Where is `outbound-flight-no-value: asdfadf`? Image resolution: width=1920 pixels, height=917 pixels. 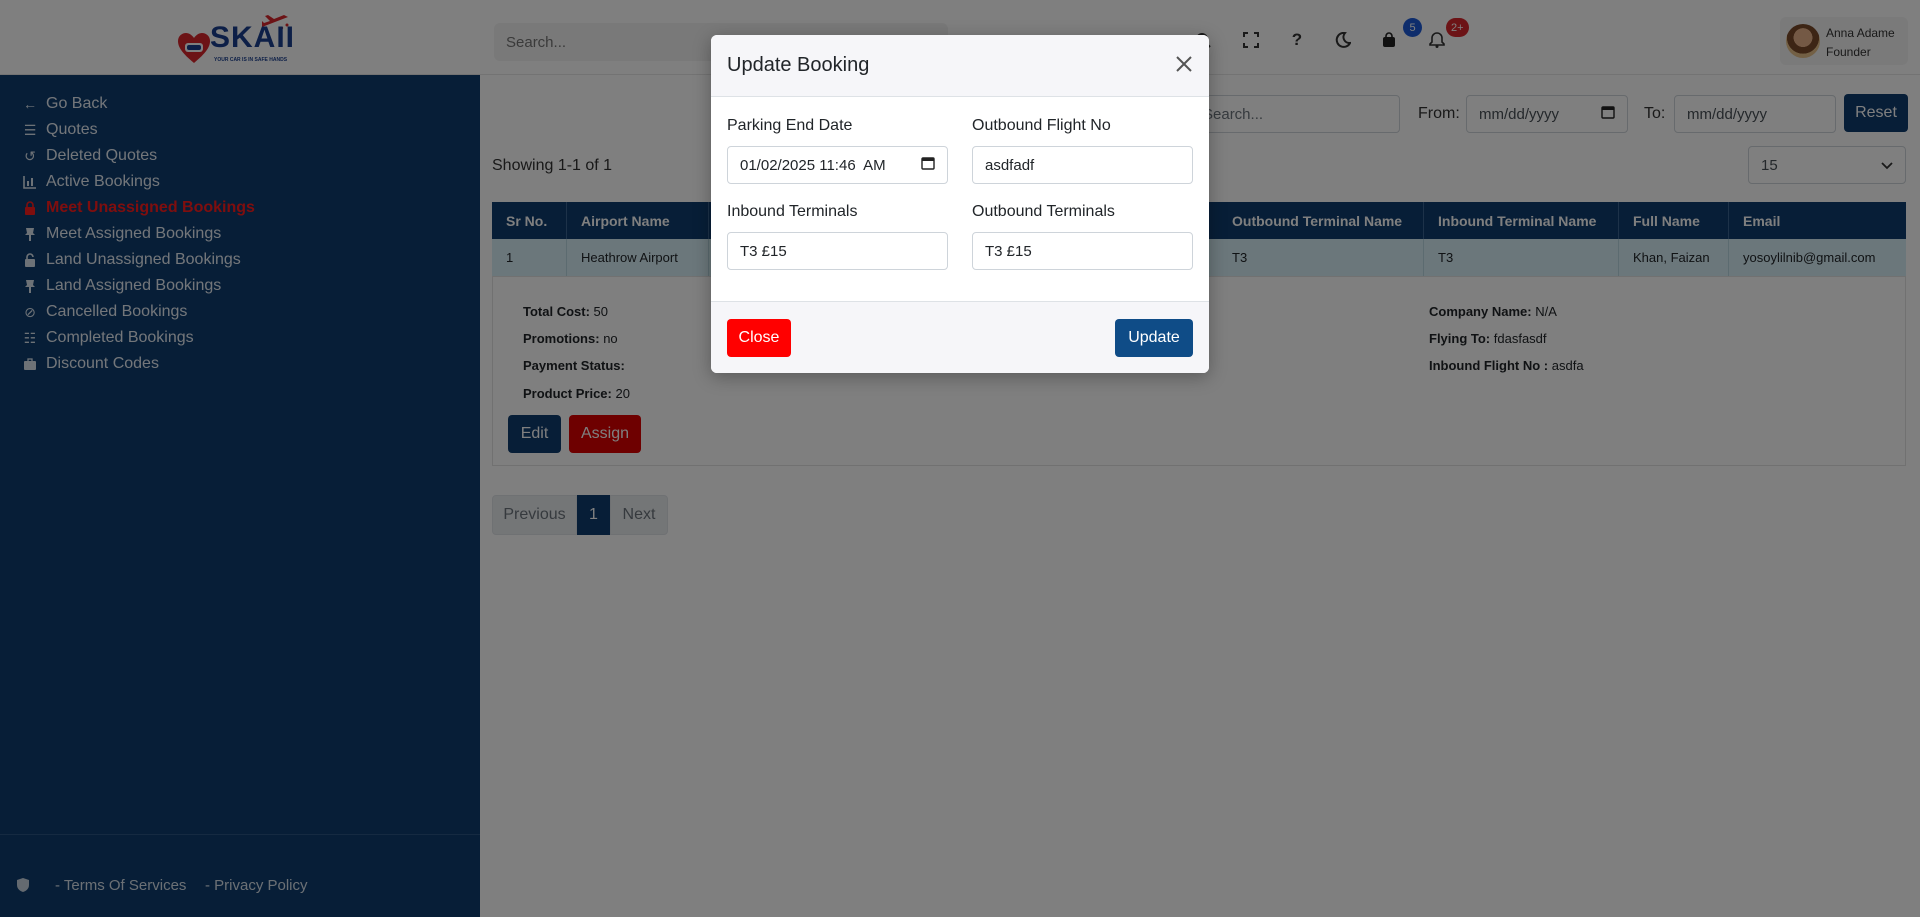 outbound-flight-no-value: asdfadf is located at coordinates (1010, 165).